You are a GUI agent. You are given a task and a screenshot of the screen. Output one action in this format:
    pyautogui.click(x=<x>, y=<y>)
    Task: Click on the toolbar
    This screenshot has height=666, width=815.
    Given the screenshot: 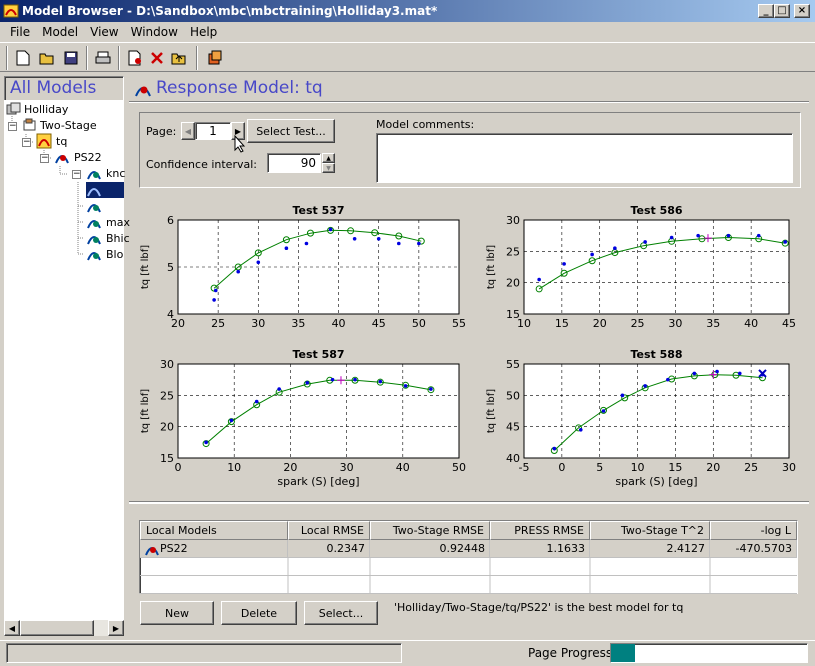 What is the action you would take?
    pyautogui.click(x=407, y=57)
    